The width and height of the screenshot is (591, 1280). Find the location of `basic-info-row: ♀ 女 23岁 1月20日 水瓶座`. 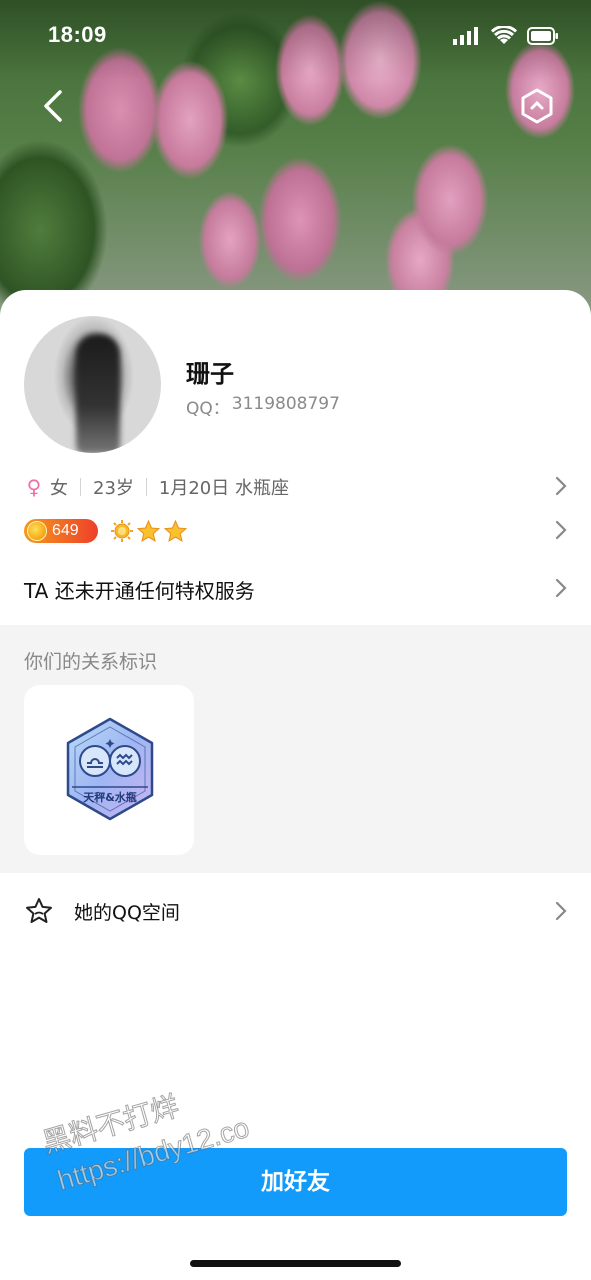

basic-info-row: ♀ 女 23岁 1月20日 水瓶座 is located at coordinates (296, 487).